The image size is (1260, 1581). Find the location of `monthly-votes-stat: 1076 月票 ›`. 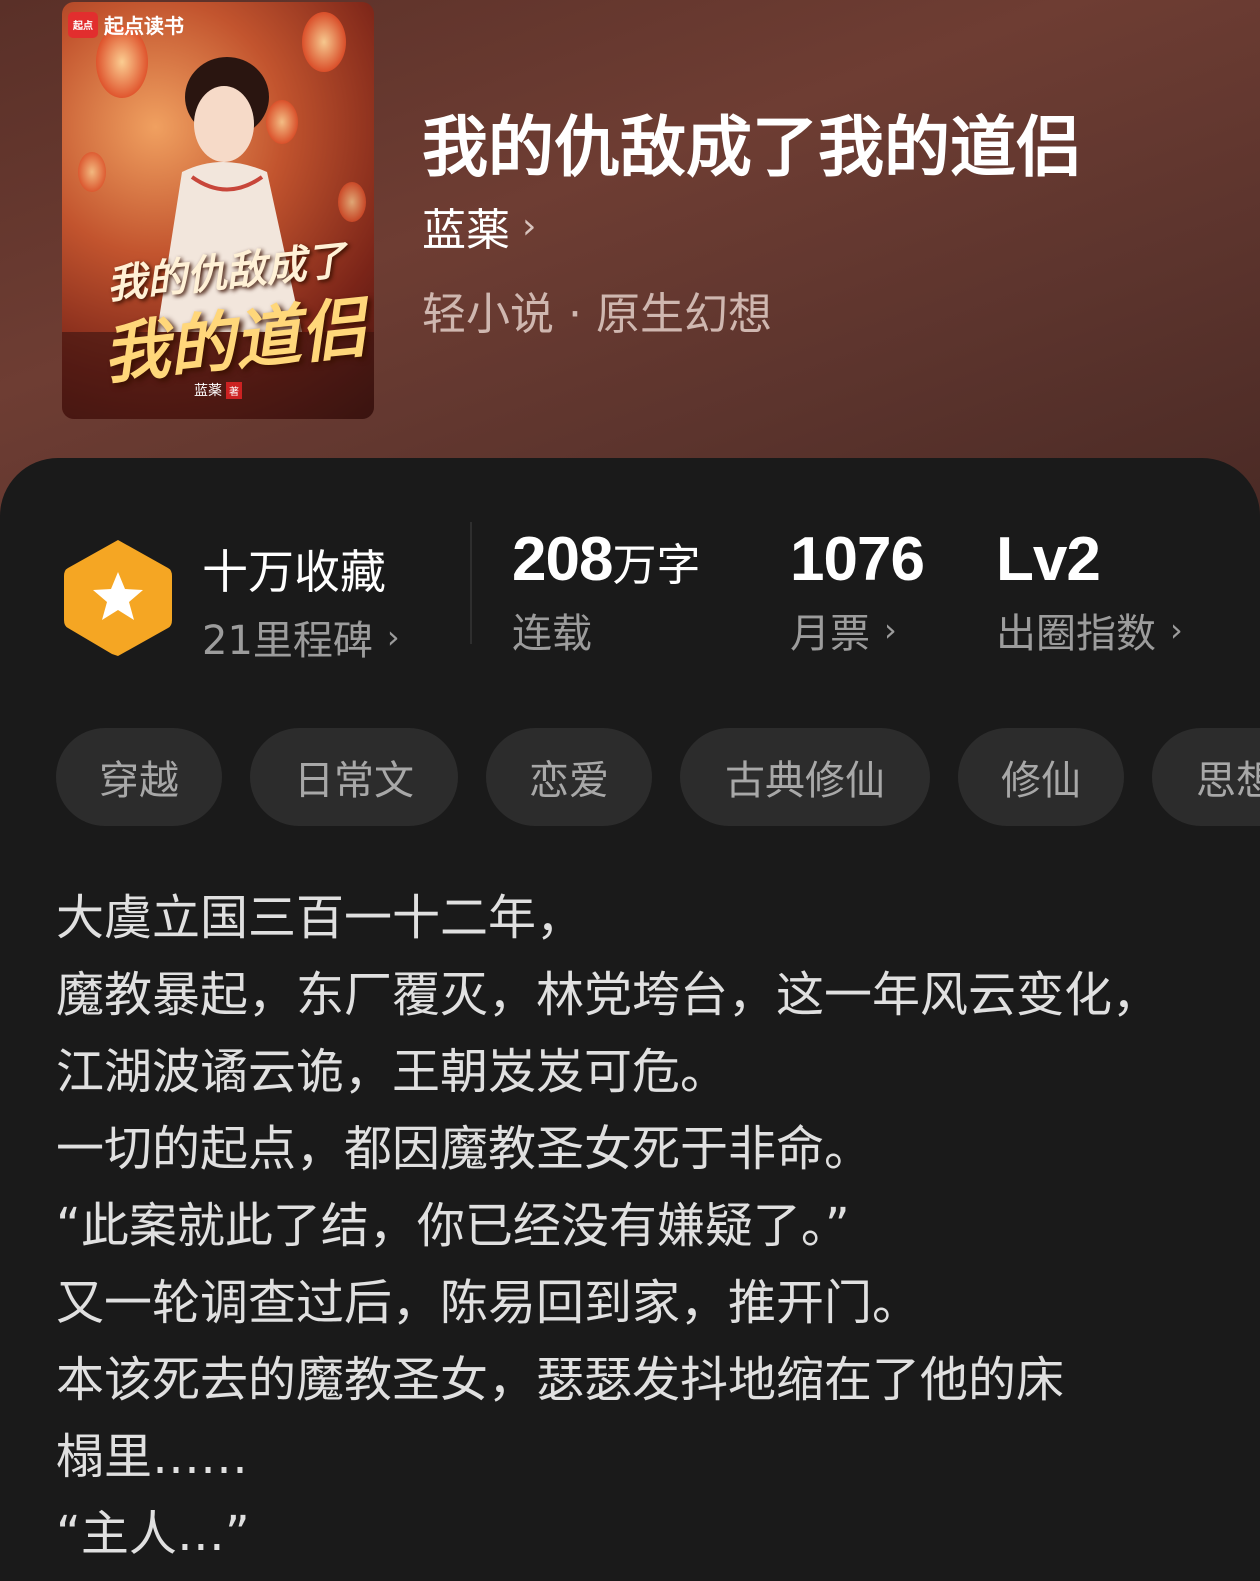

monthly-votes-stat: 1076 月票 › is located at coordinates (857, 591).